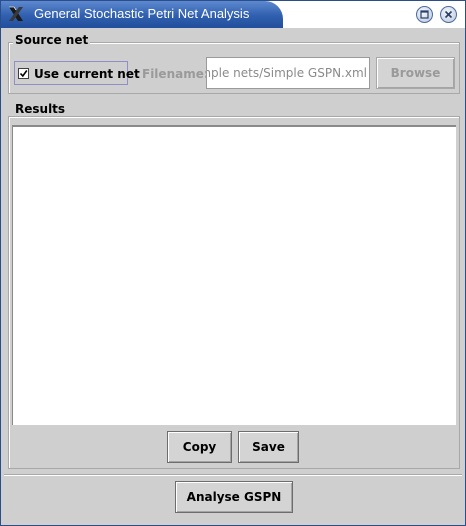 This screenshot has width=466, height=526. I want to click on title-tab: General Stochastic Petri Net Analysis, so click(142, 14).